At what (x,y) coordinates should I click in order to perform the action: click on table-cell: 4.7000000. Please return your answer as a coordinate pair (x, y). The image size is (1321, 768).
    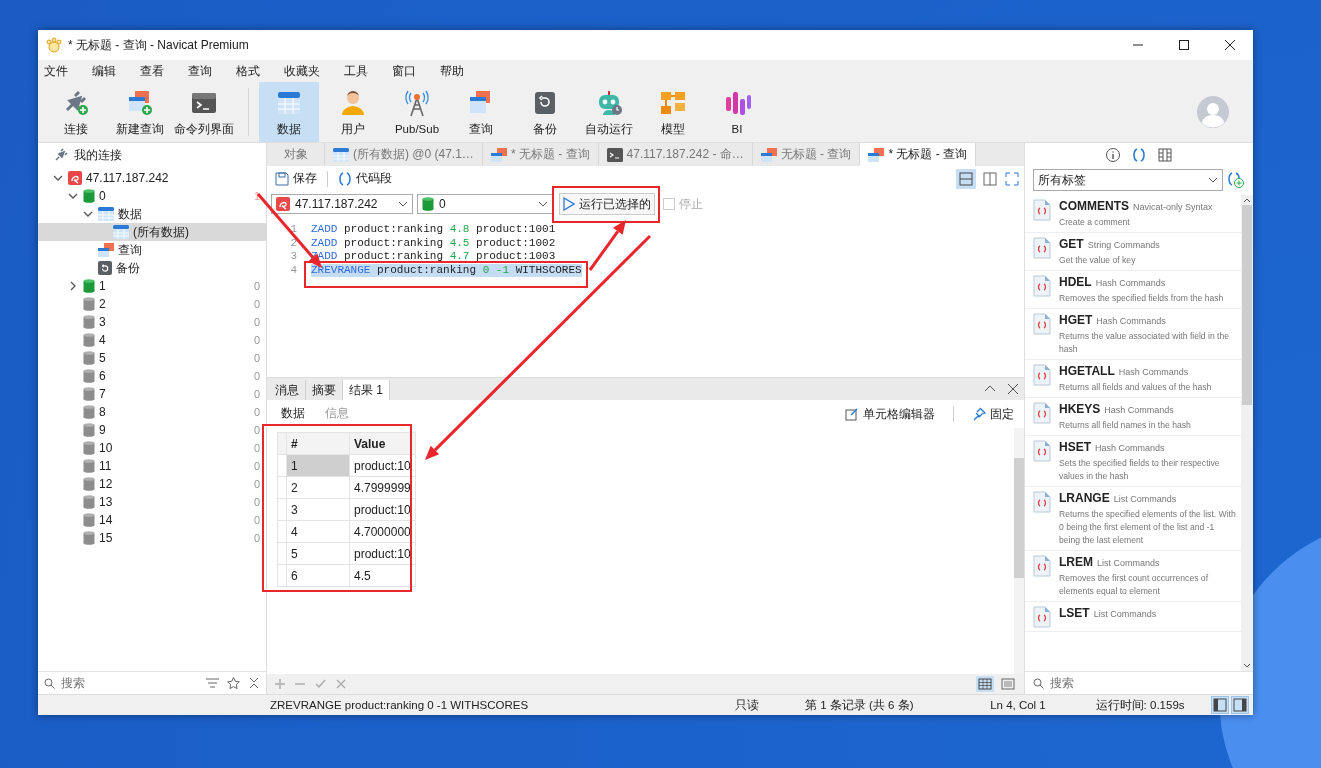
    Looking at the image, I should click on (382, 531).